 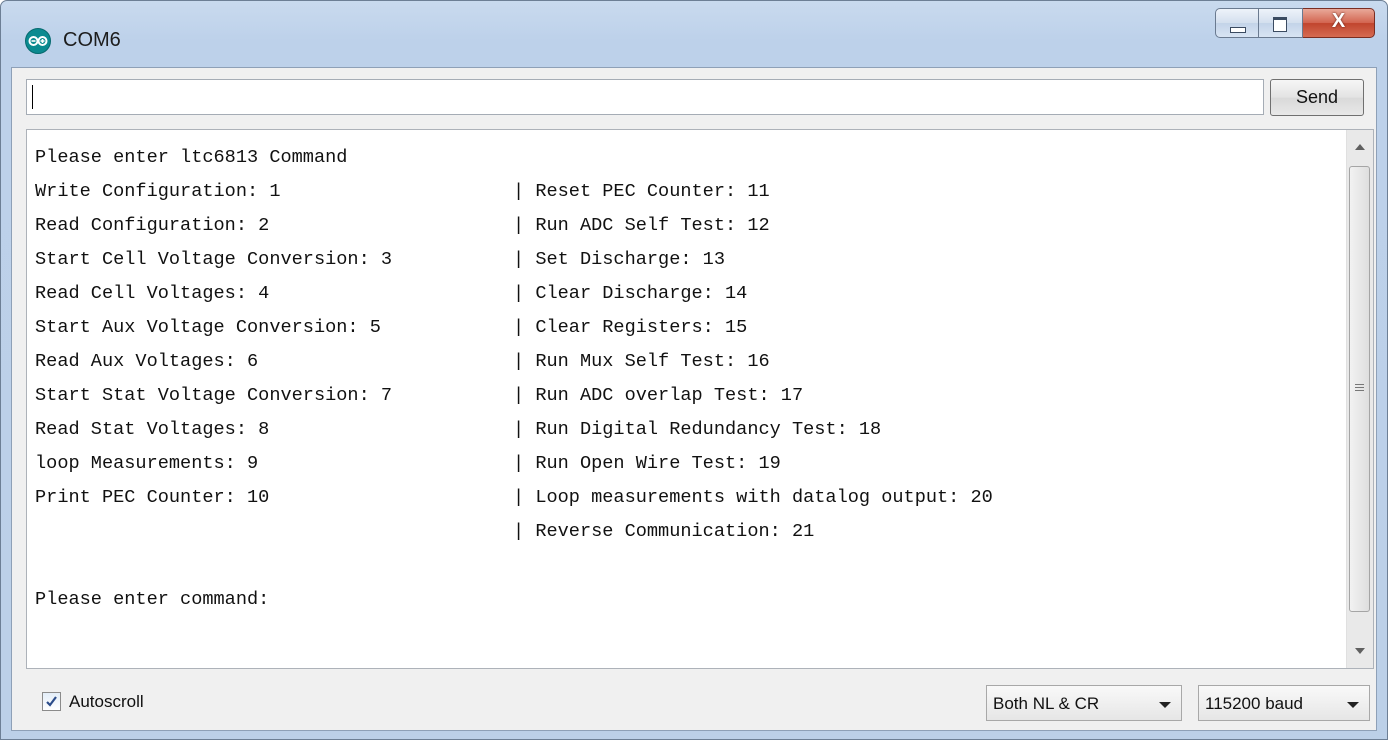 I want to click on maximize-icon, so click(x=1280, y=24).